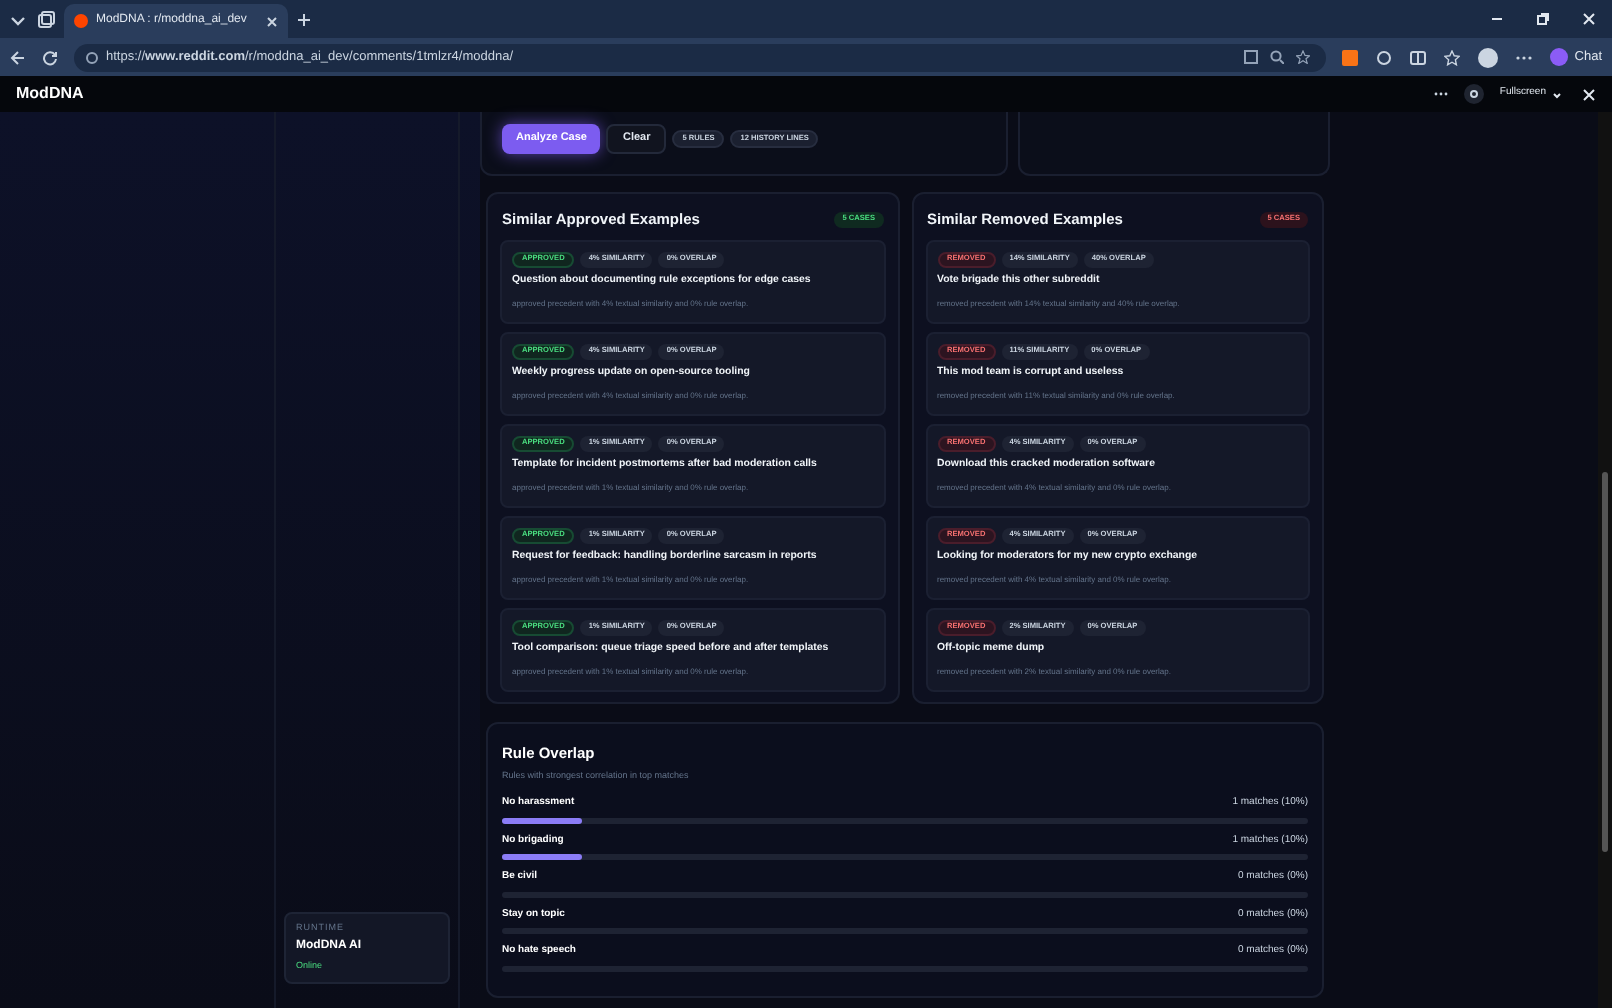  What do you see at coordinates (46, 19) in the screenshot?
I see `tabs-icon` at bounding box center [46, 19].